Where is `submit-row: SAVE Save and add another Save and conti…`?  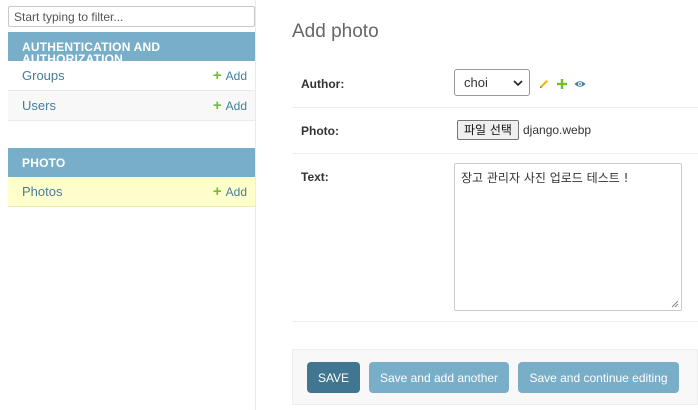 submit-row: SAVE Save and add another Save and conti… is located at coordinates (495, 377).